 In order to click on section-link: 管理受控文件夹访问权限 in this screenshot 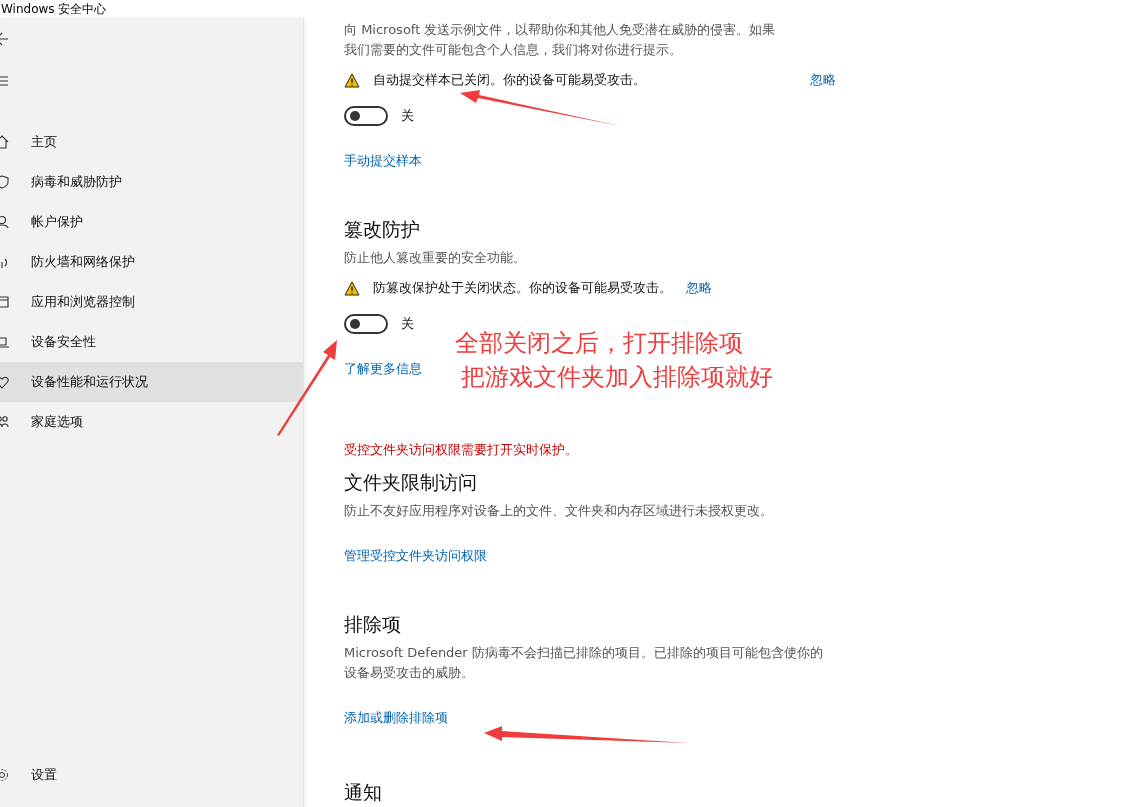, I will do `click(415, 555)`.